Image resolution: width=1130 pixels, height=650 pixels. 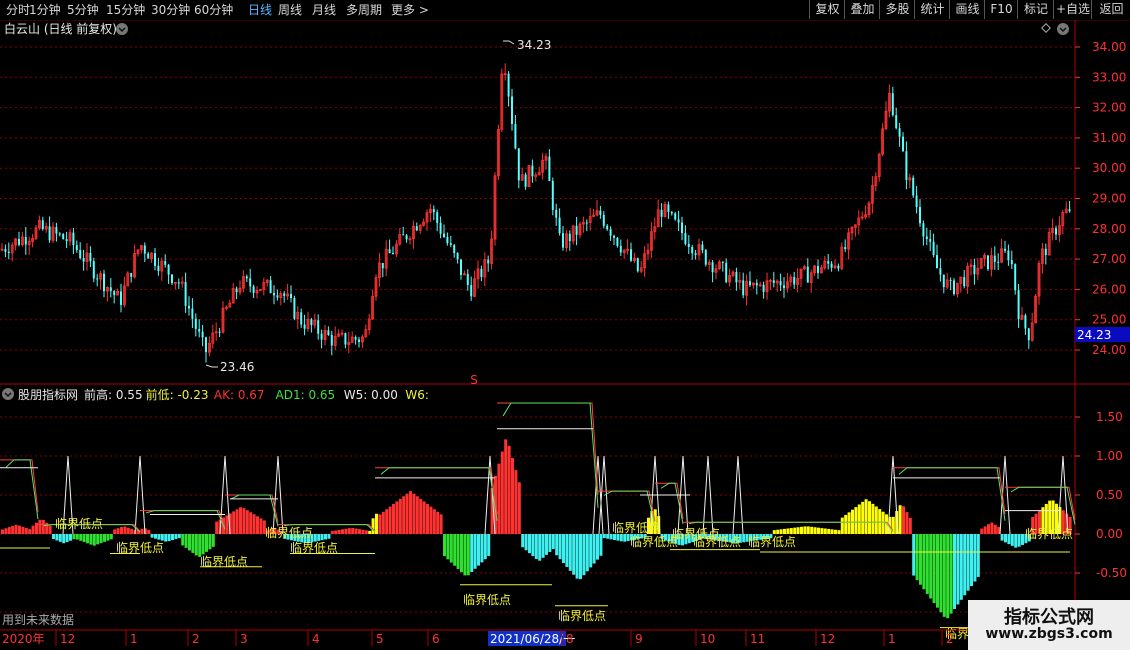 I want to click on indicator-field-5: W6:, so click(x=417, y=395).